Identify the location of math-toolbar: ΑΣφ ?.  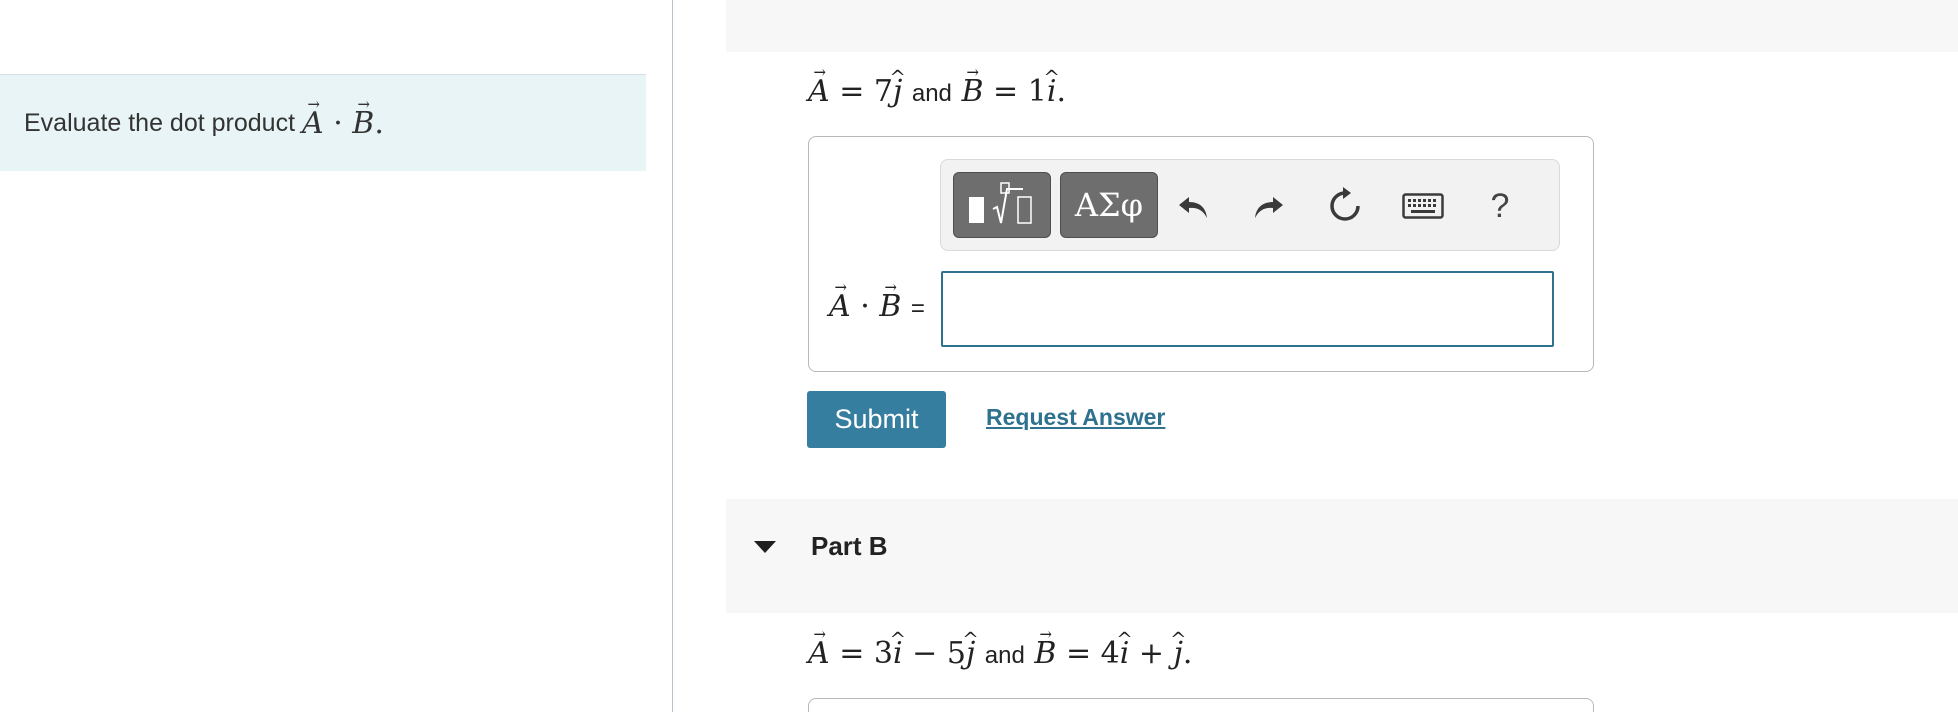
(1250, 205).